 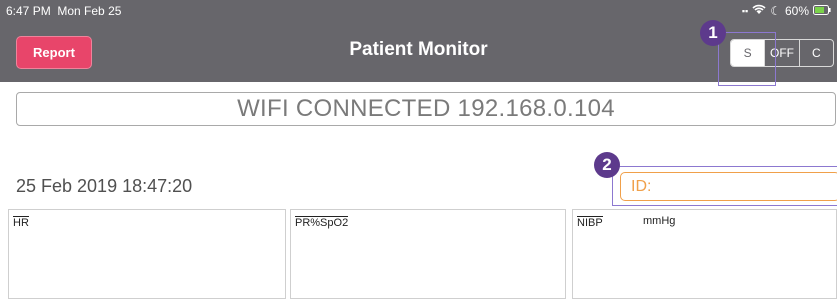 What do you see at coordinates (147, 254) in the screenshot?
I see `hr-panel: HR` at bounding box center [147, 254].